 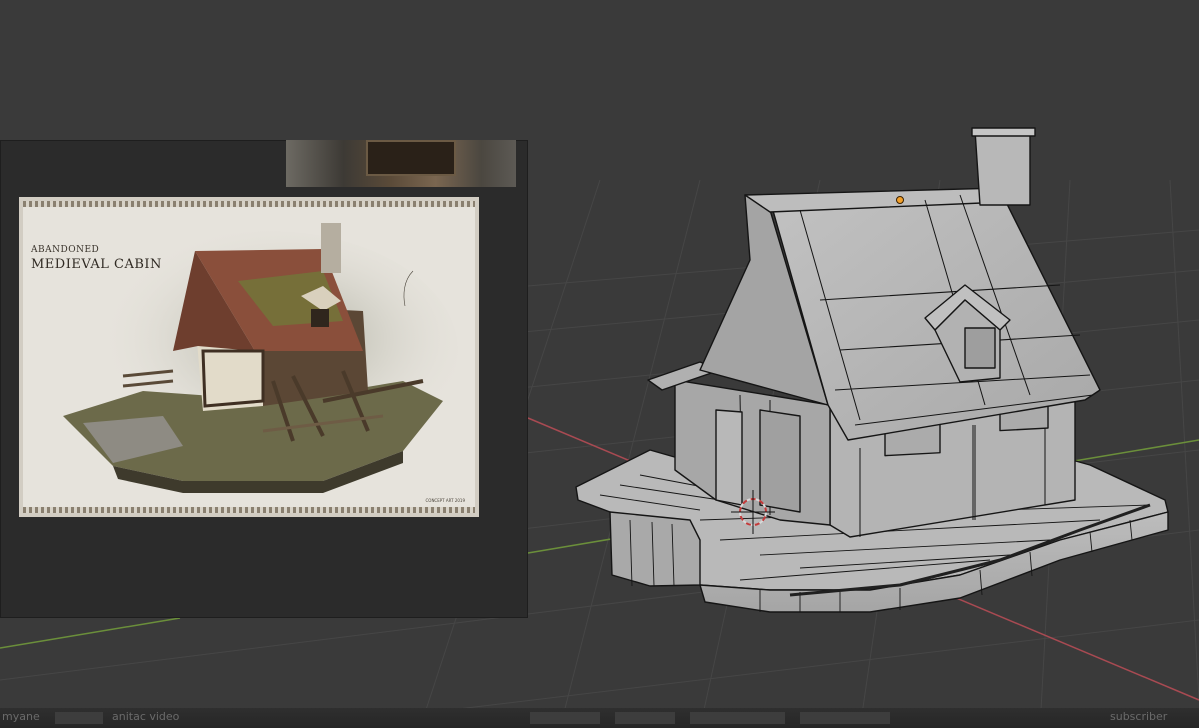 I want to click on bottom-mid-text: anitac video, so click(x=146, y=716).